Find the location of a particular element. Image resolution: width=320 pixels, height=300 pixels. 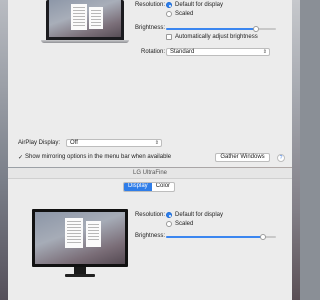

airplay-select-value: Off is located at coordinates (74, 143).